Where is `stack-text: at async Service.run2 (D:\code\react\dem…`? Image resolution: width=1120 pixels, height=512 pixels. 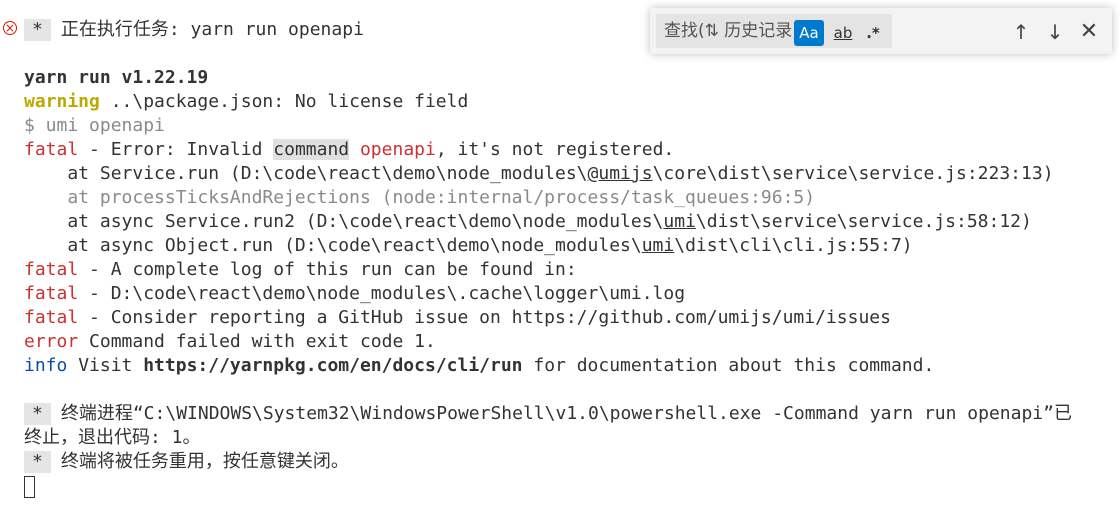 stack-text: at async Service.run2 (D:\code\react\dem… is located at coordinates (344, 221).